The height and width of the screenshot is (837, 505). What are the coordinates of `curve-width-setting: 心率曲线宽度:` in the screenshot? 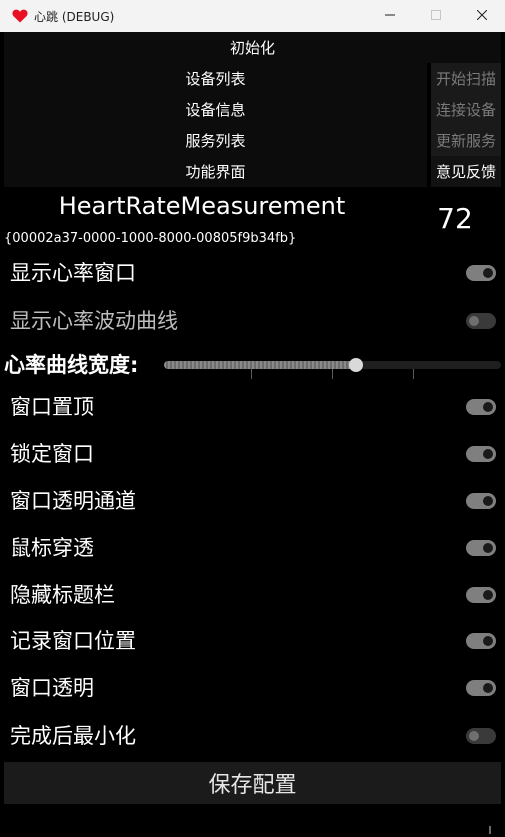 It's located at (252, 365).